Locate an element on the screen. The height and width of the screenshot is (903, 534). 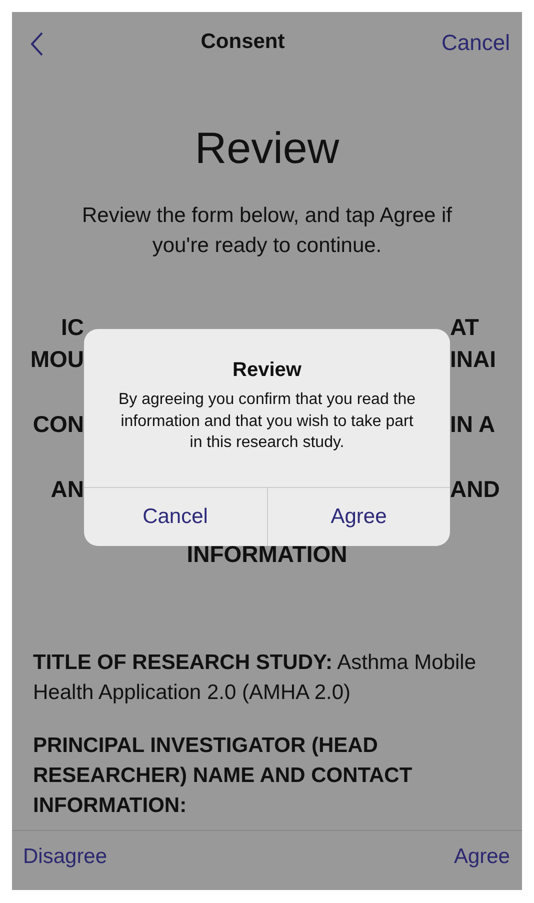
nav-title: Consent is located at coordinates (242, 42).